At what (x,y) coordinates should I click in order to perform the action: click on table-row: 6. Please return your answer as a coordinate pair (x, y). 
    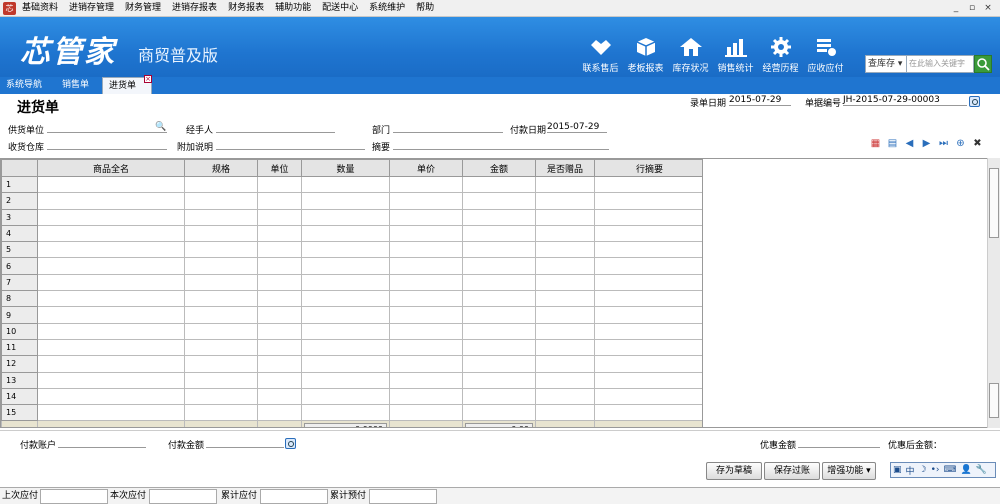
    Looking at the image, I should click on (351, 266).